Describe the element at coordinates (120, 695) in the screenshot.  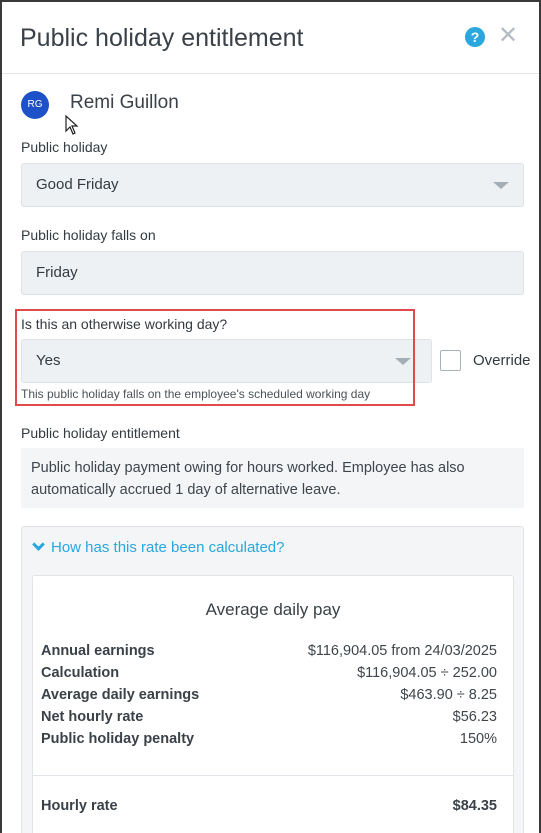
I see `calc-row-label: Average daily earnings` at that location.